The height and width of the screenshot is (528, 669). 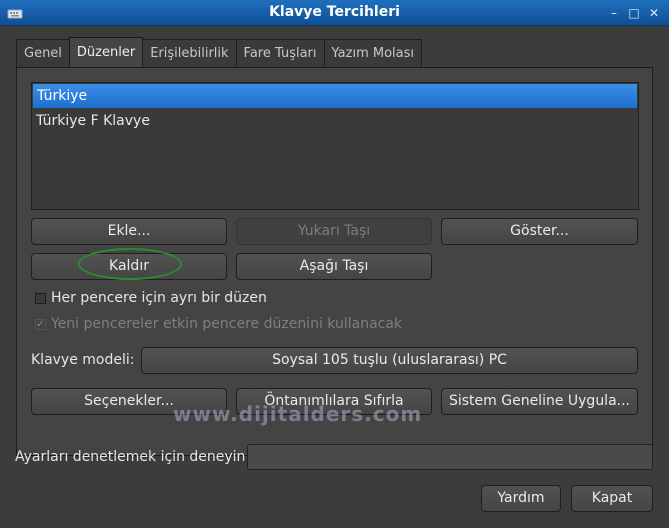 What do you see at coordinates (654, 13) in the screenshot?
I see `close-window-icon: ✕` at bounding box center [654, 13].